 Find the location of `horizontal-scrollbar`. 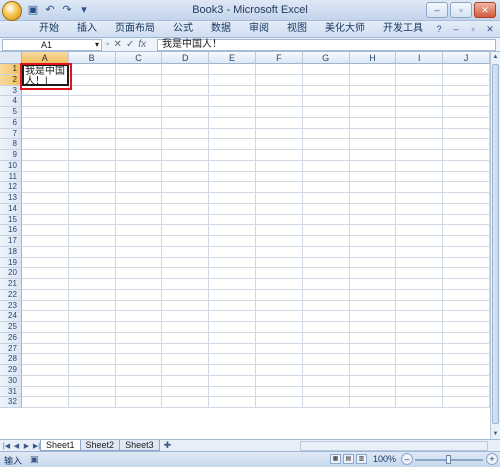

horizontal-scrollbar is located at coordinates (394, 446).